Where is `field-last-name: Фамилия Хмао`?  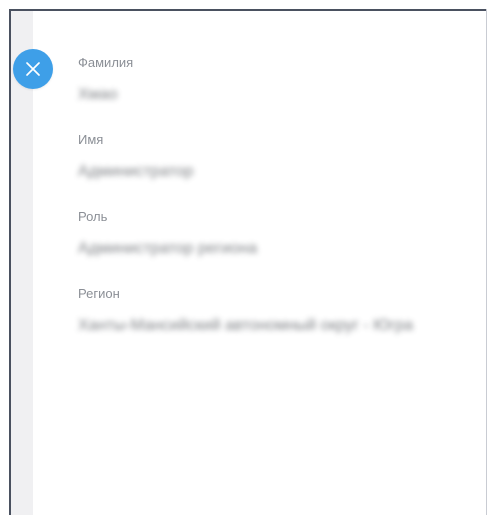 field-last-name: Фамилия Хмао is located at coordinates (283, 93).